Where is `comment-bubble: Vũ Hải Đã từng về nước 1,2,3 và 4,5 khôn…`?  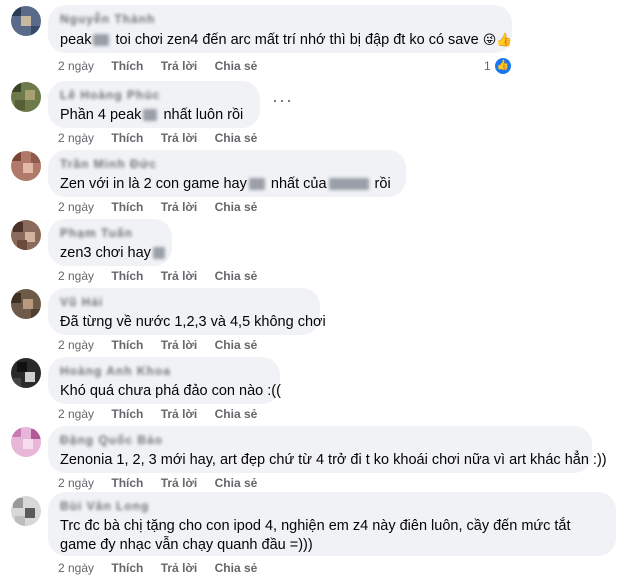
comment-bubble: Vũ Hải Đã từng về nước 1,2,3 và 4,5 khôn… is located at coordinates (187, 311).